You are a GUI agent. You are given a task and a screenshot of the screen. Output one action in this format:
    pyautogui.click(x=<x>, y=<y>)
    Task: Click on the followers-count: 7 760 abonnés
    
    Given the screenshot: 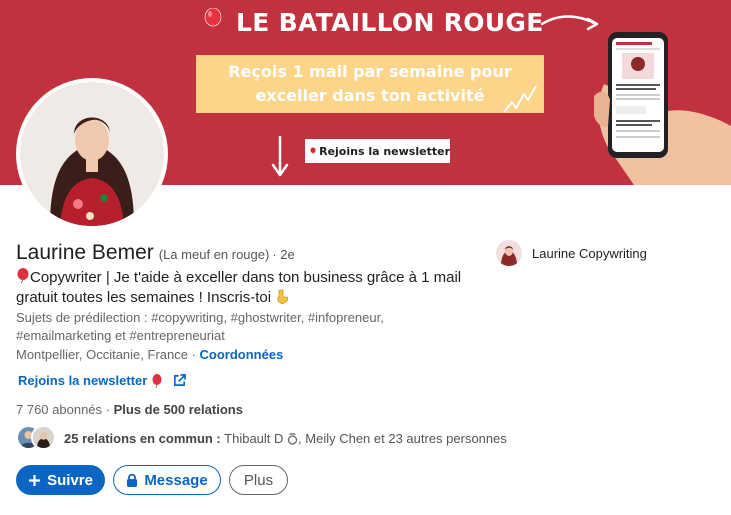 What is the action you would take?
    pyautogui.click(x=59, y=409)
    